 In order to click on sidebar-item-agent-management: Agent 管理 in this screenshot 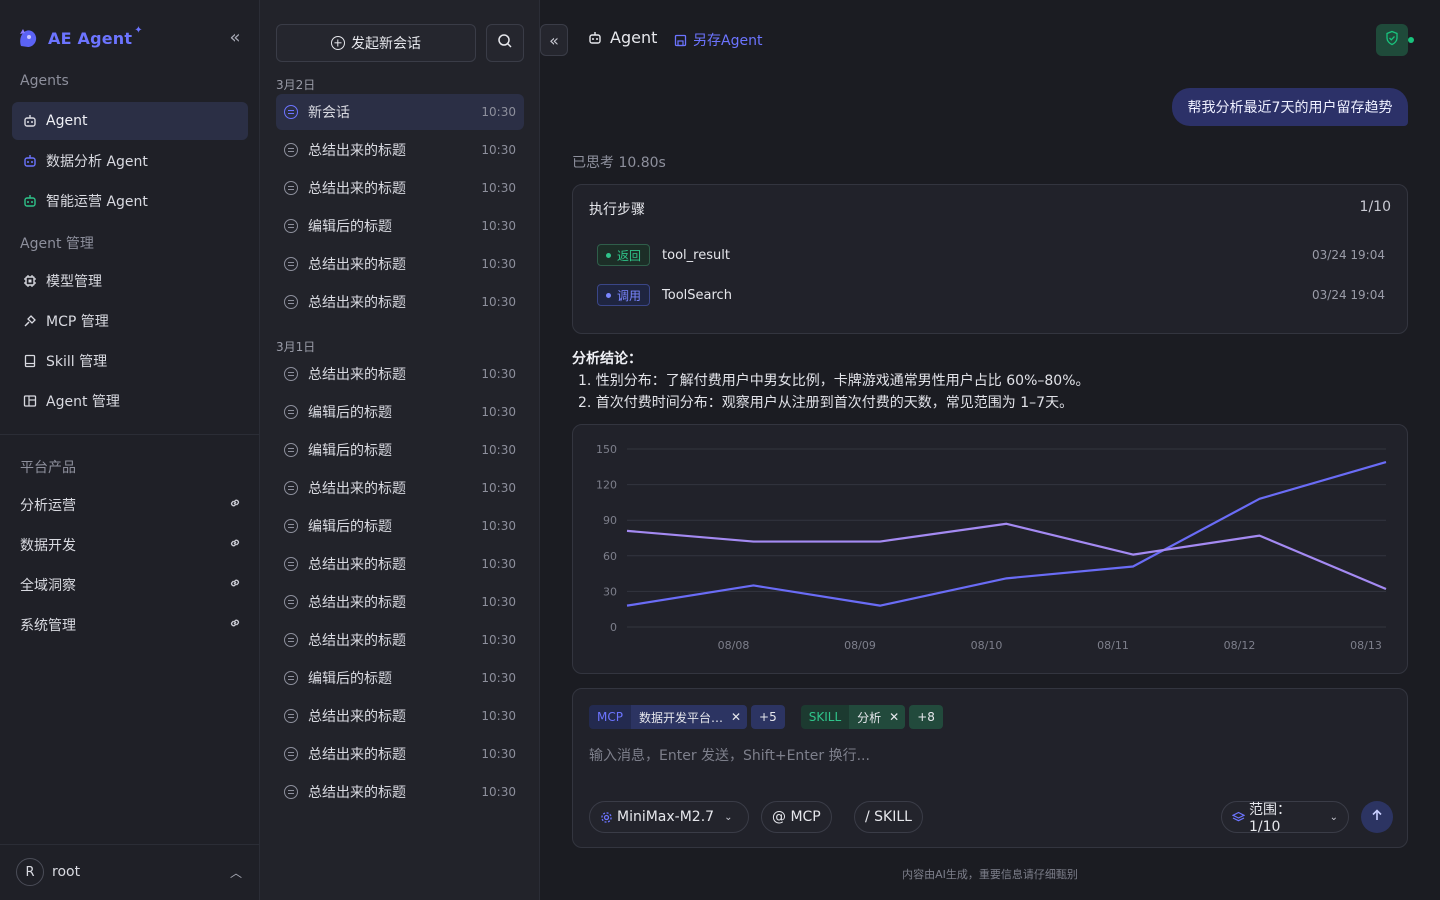, I will do `click(130, 401)`.